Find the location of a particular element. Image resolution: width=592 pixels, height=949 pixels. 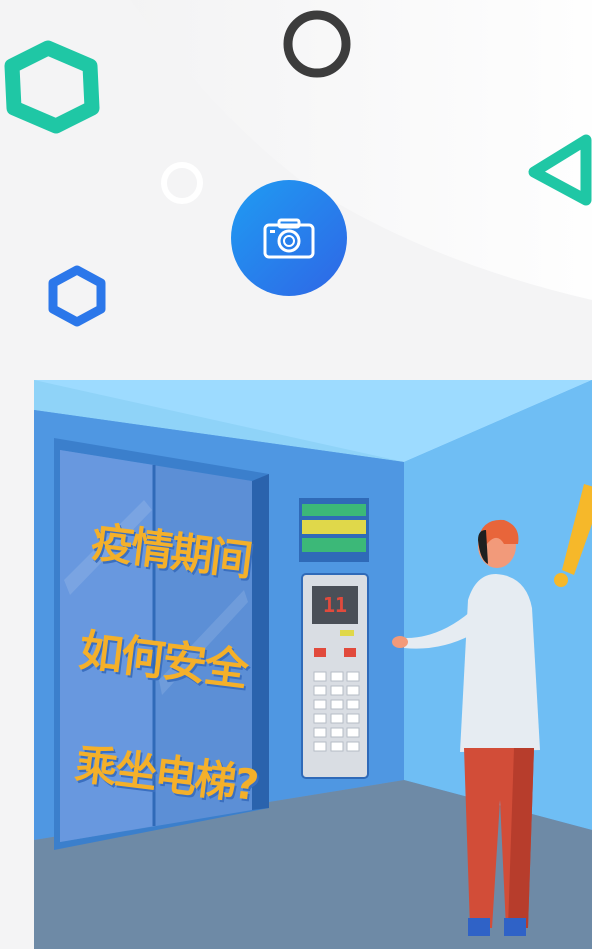

floor-display: 11 is located at coordinates (335, 605).